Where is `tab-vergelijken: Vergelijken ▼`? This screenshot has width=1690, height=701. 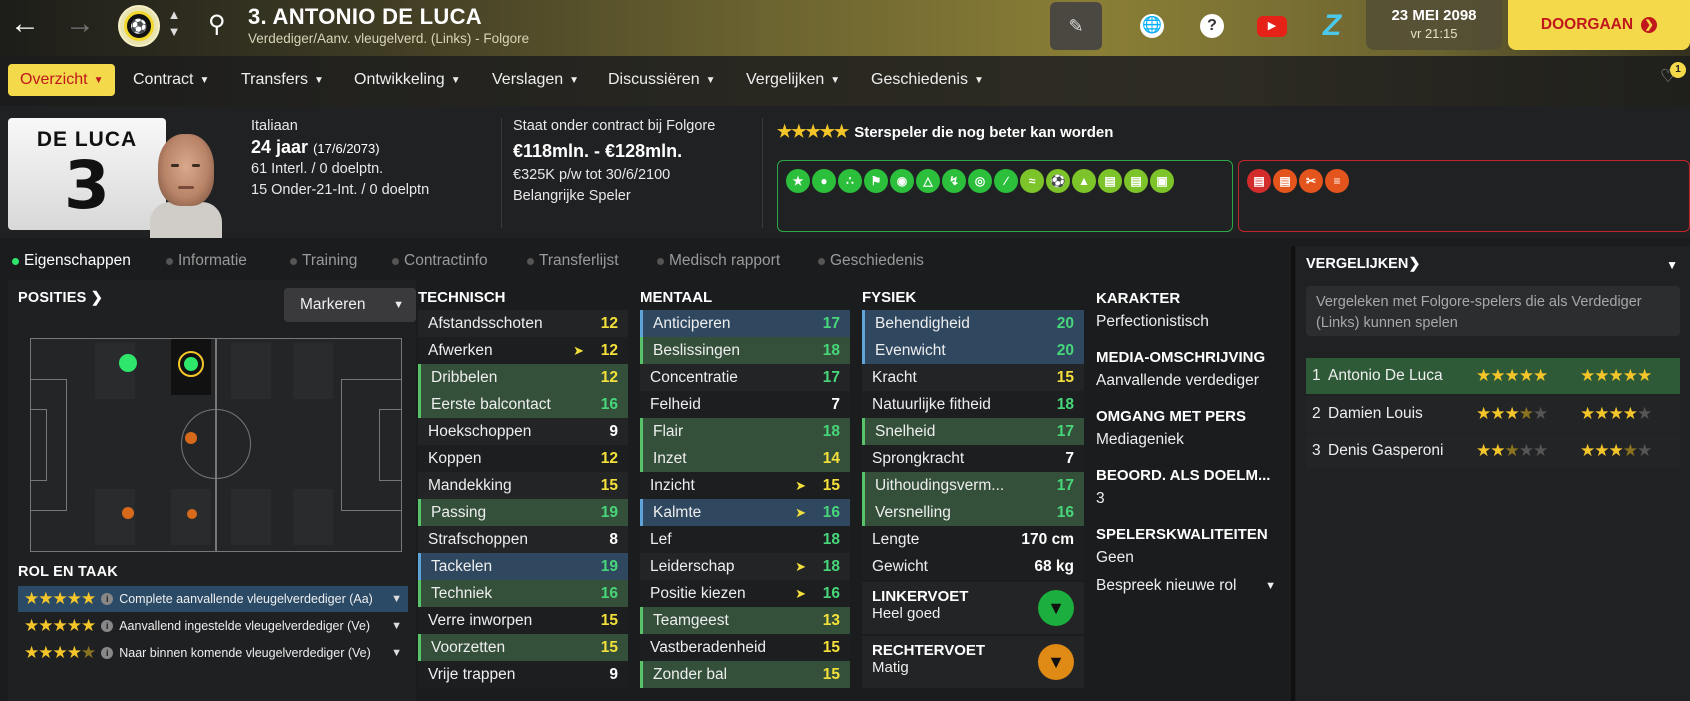 tab-vergelijken: Vergelijken ▼ is located at coordinates (793, 80).